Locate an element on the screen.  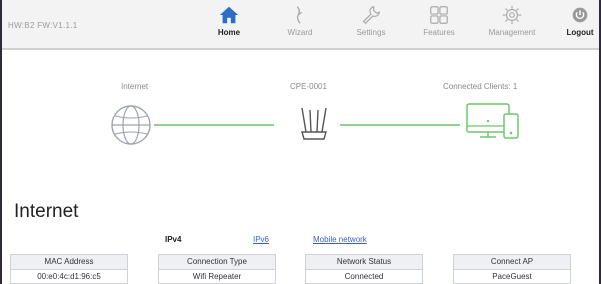
nav-features: Features is located at coordinates (439, 24).